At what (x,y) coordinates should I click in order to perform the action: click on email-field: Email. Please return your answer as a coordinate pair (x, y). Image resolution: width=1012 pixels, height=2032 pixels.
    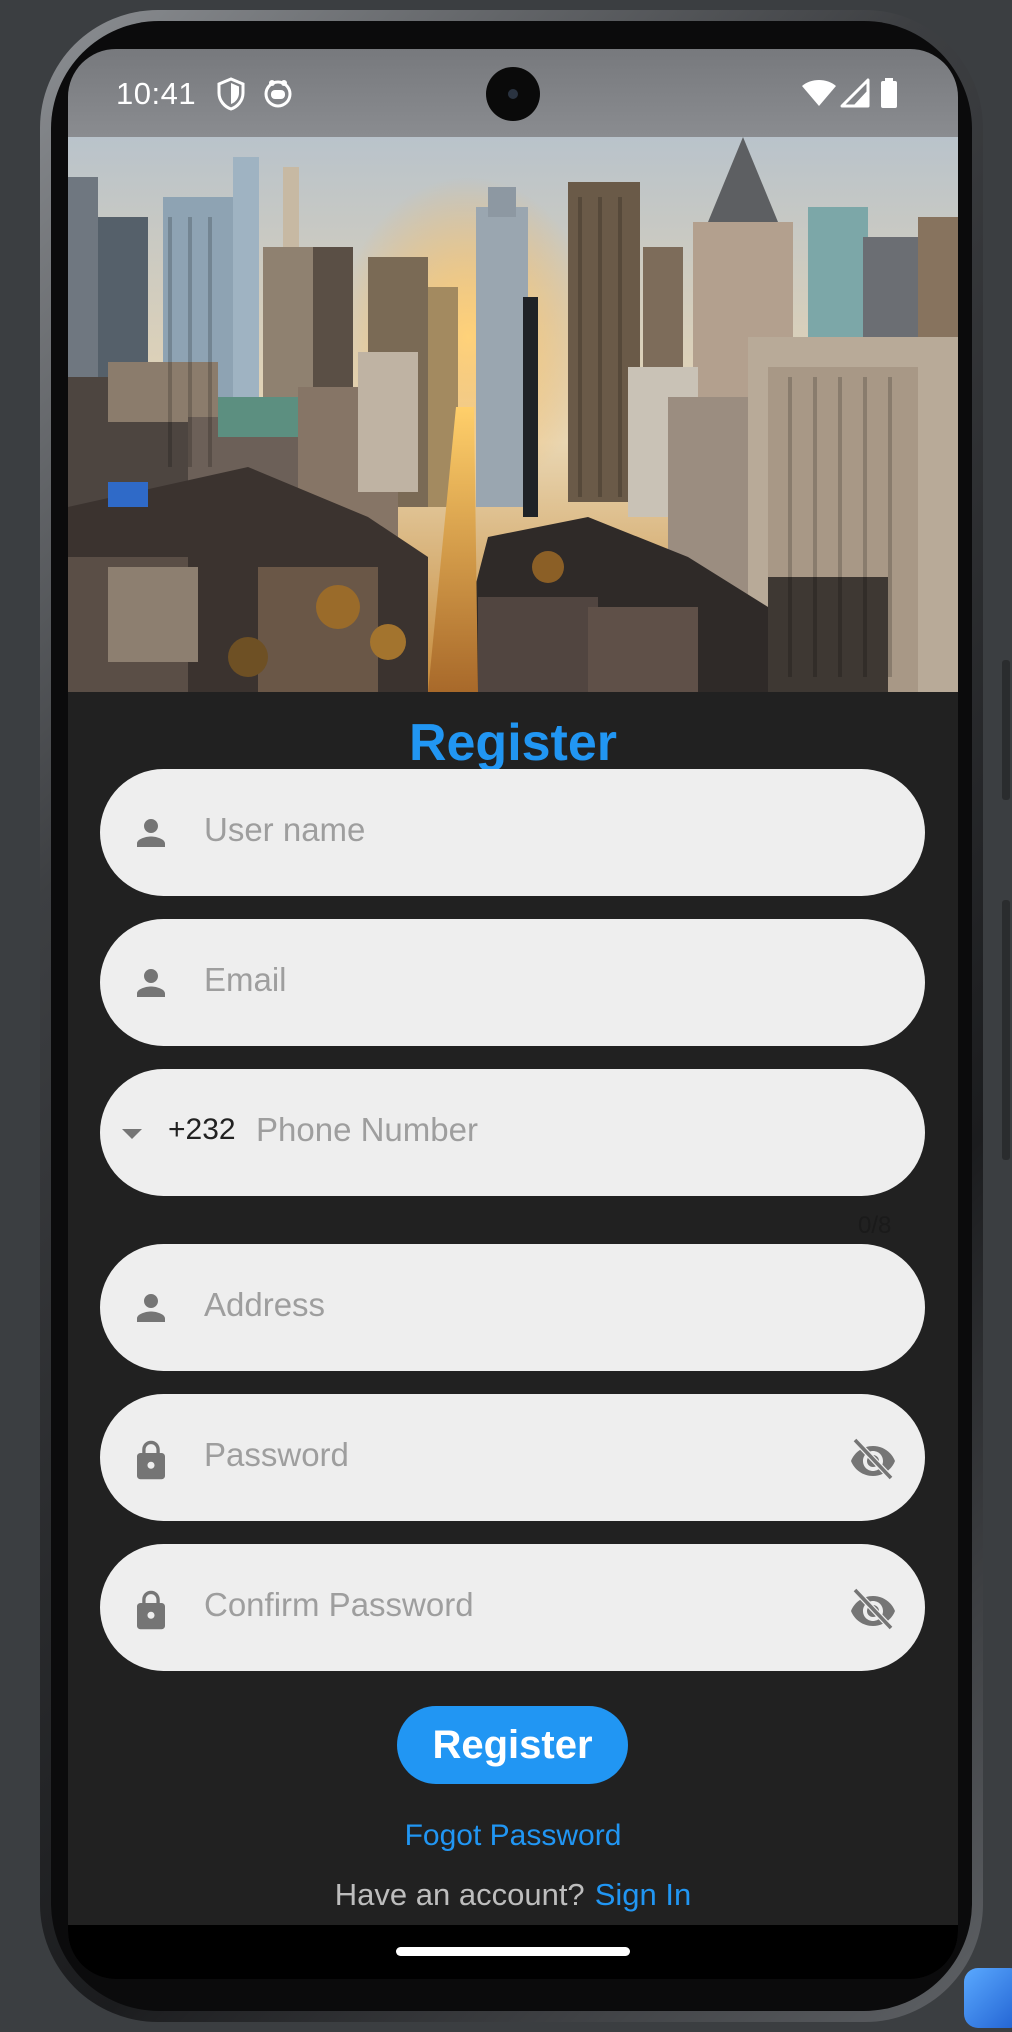
    Looking at the image, I should click on (512, 982).